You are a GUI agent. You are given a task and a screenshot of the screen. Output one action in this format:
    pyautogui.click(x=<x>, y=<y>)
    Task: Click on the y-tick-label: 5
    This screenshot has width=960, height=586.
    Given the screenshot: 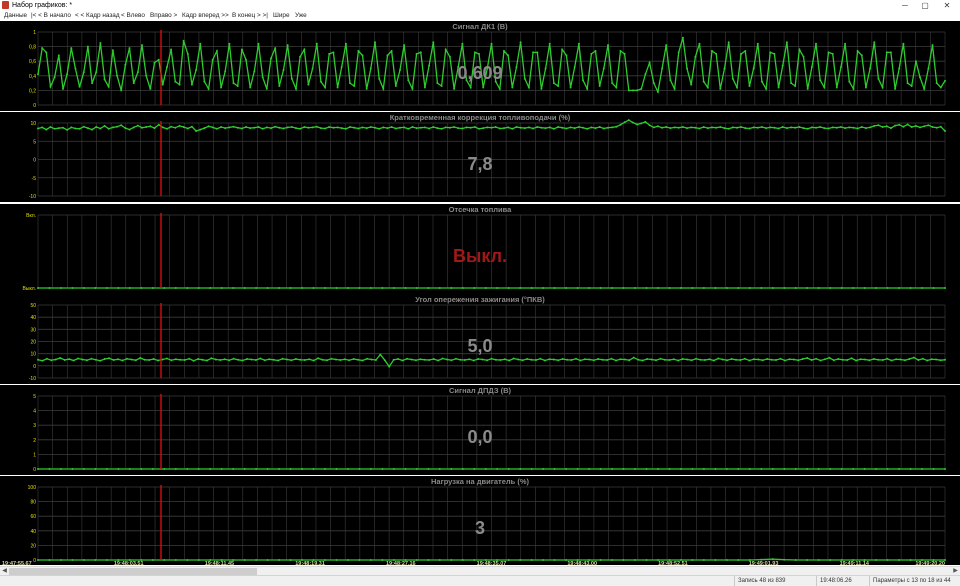 What is the action you would take?
    pyautogui.click(x=34, y=142)
    